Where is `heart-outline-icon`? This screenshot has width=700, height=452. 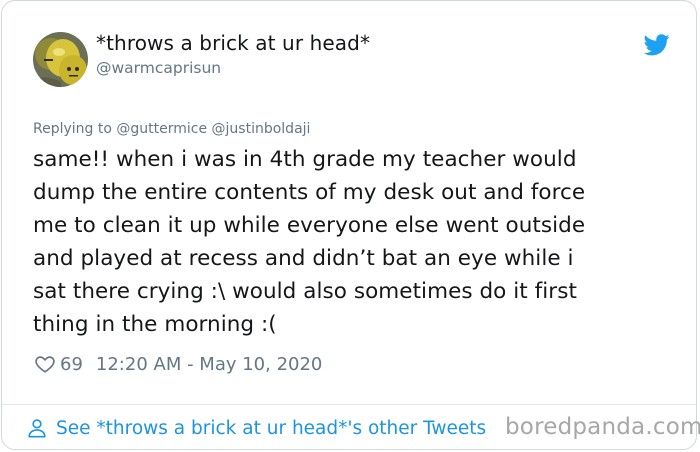 heart-outline-icon is located at coordinates (45, 364).